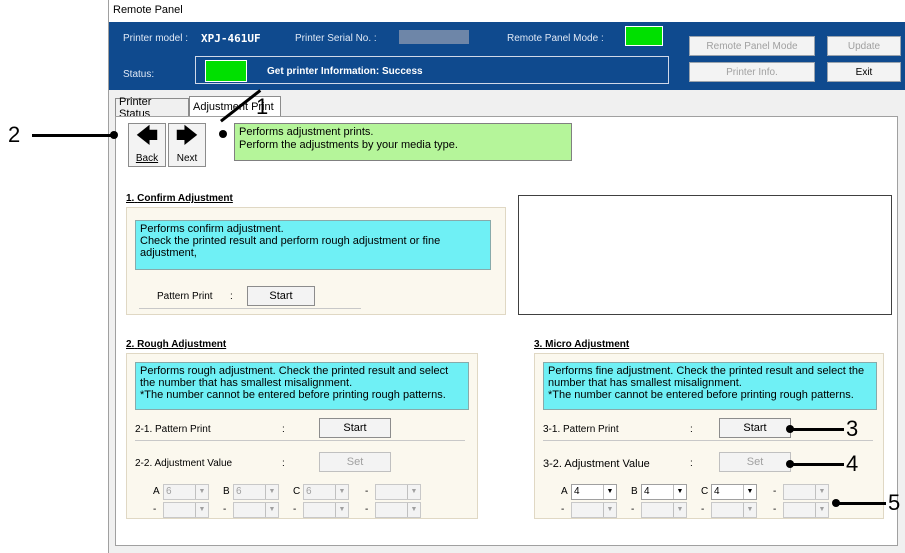 This screenshot has width=905, height=553. Describe the element at coordinates (223, 134) in the screenshot. I see `annotation-1-dot` at that location.